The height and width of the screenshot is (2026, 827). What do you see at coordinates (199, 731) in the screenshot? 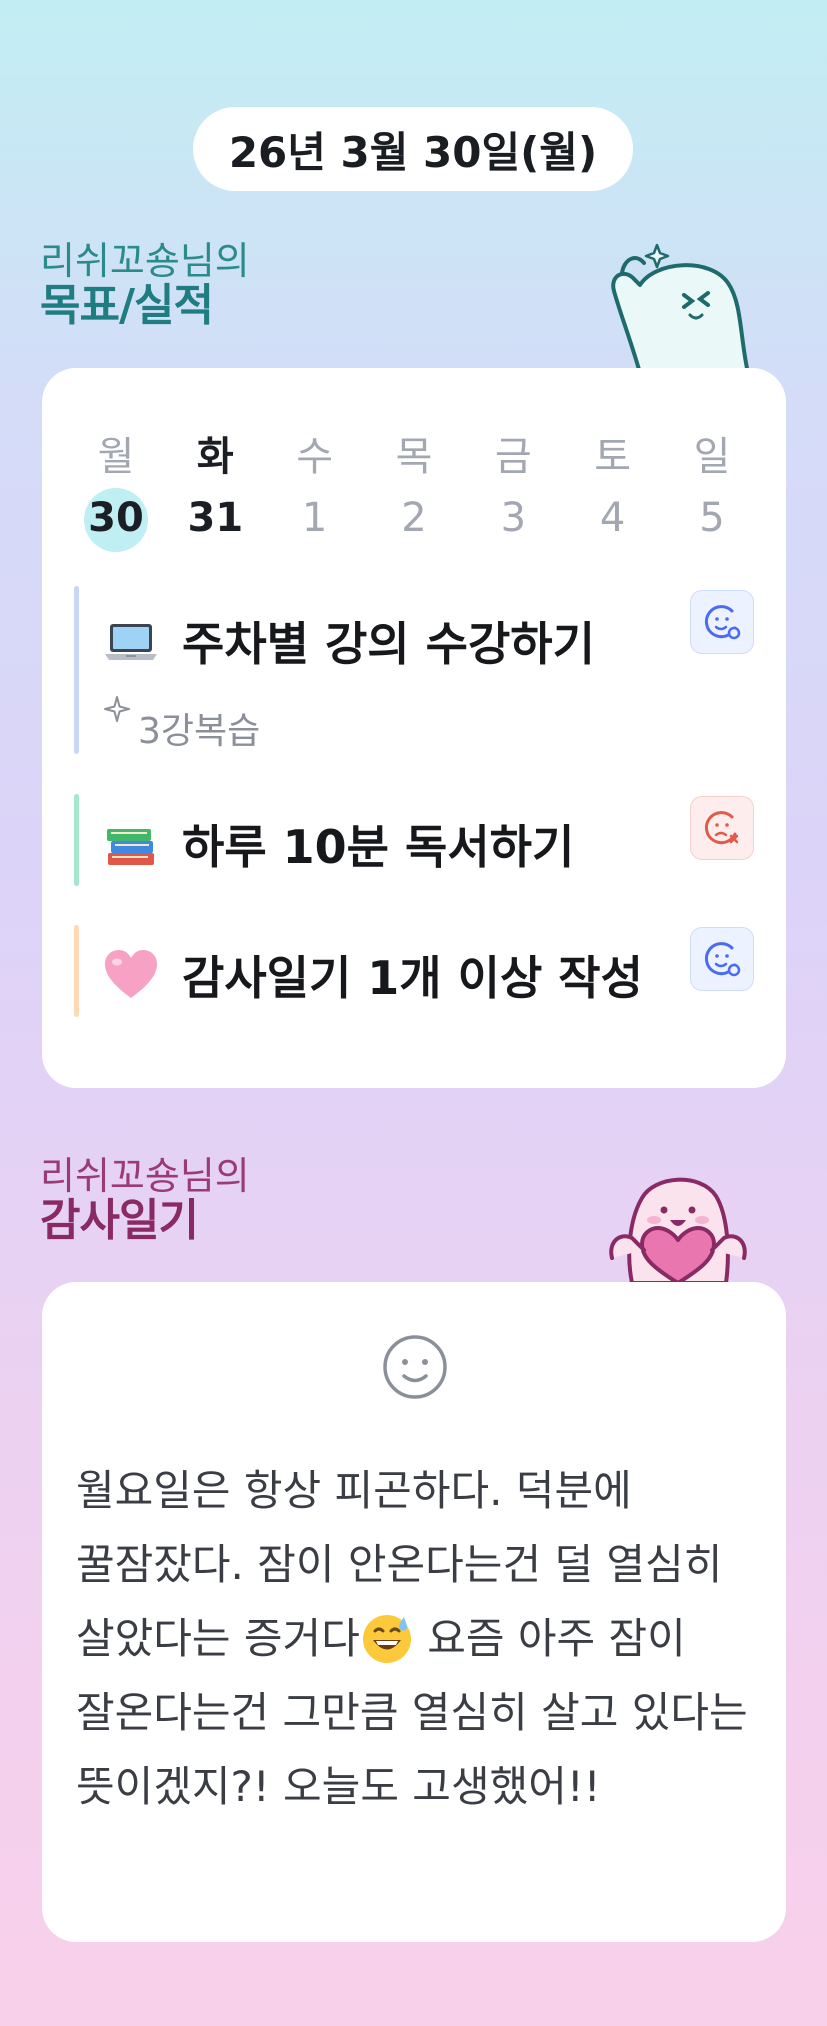
I see `goal-note-text: 3강복습` at bounding box center [199, 731].